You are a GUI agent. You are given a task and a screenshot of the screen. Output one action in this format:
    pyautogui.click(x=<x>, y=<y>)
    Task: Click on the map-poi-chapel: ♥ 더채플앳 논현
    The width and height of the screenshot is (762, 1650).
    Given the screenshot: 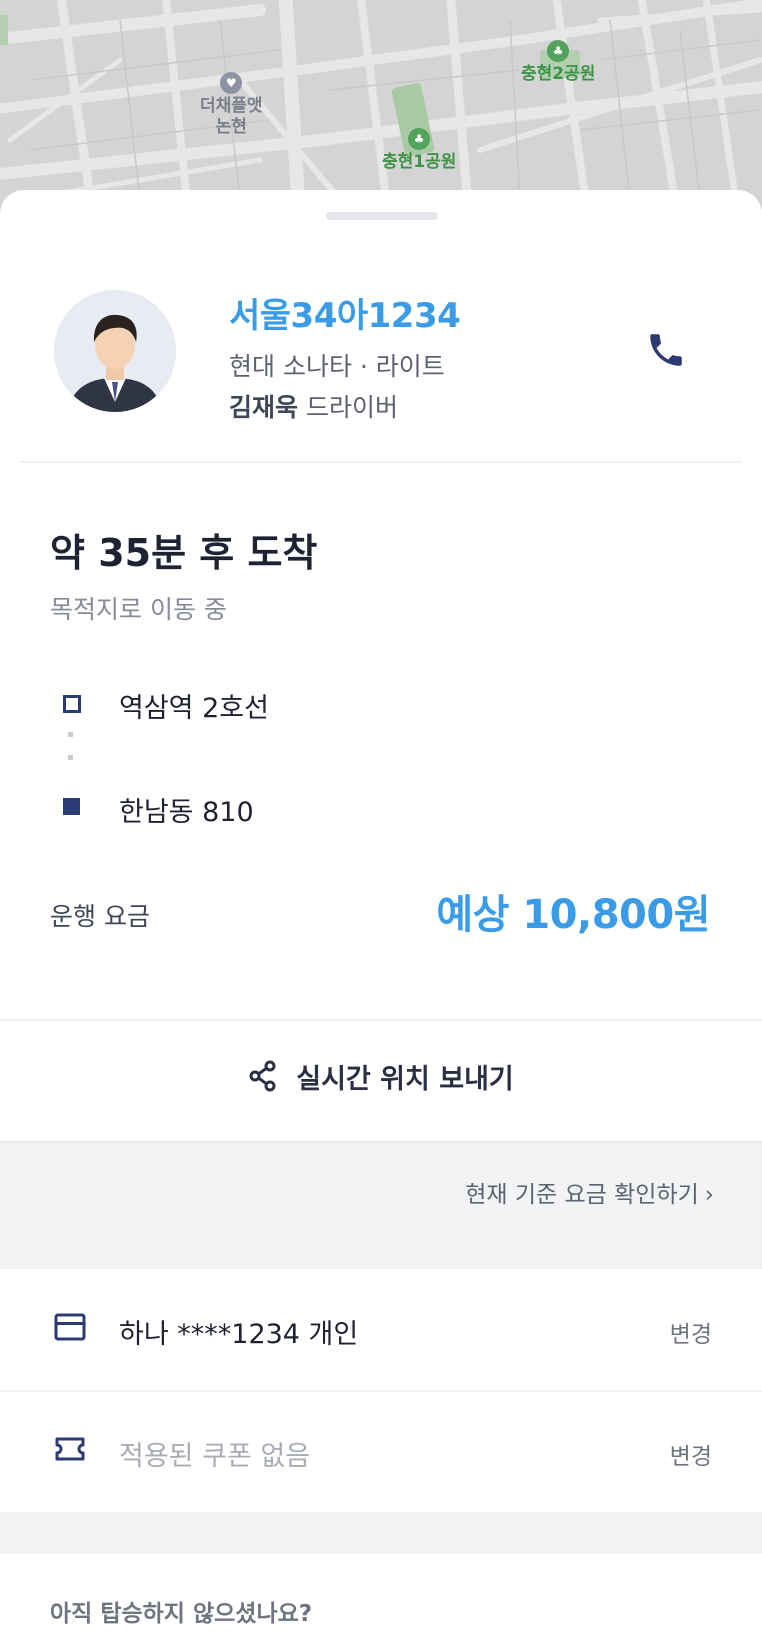 What is the action you would take?
    pyautogui.click(x=231, y=105)
    